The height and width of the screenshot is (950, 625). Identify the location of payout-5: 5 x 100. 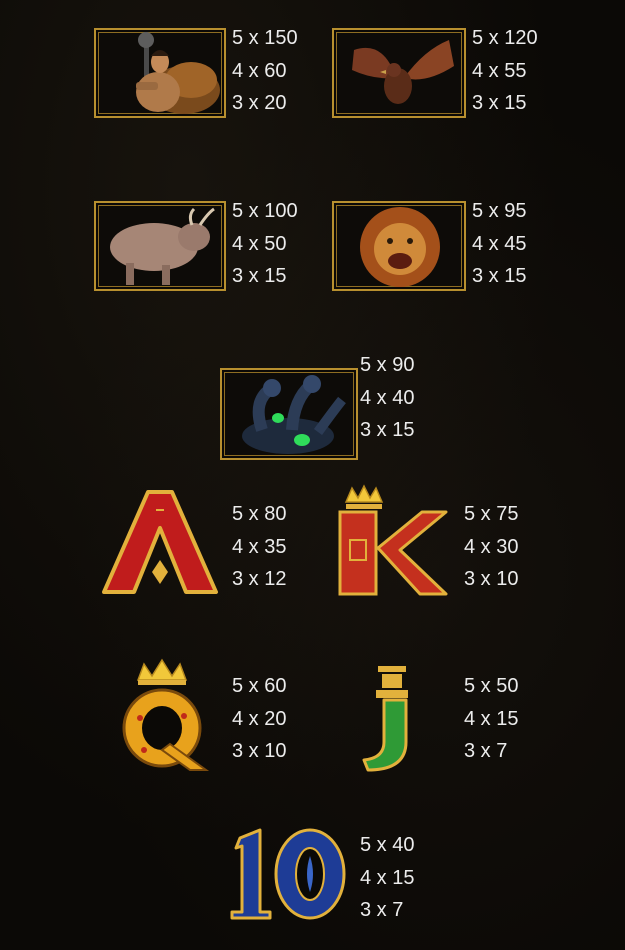
(265, 211).